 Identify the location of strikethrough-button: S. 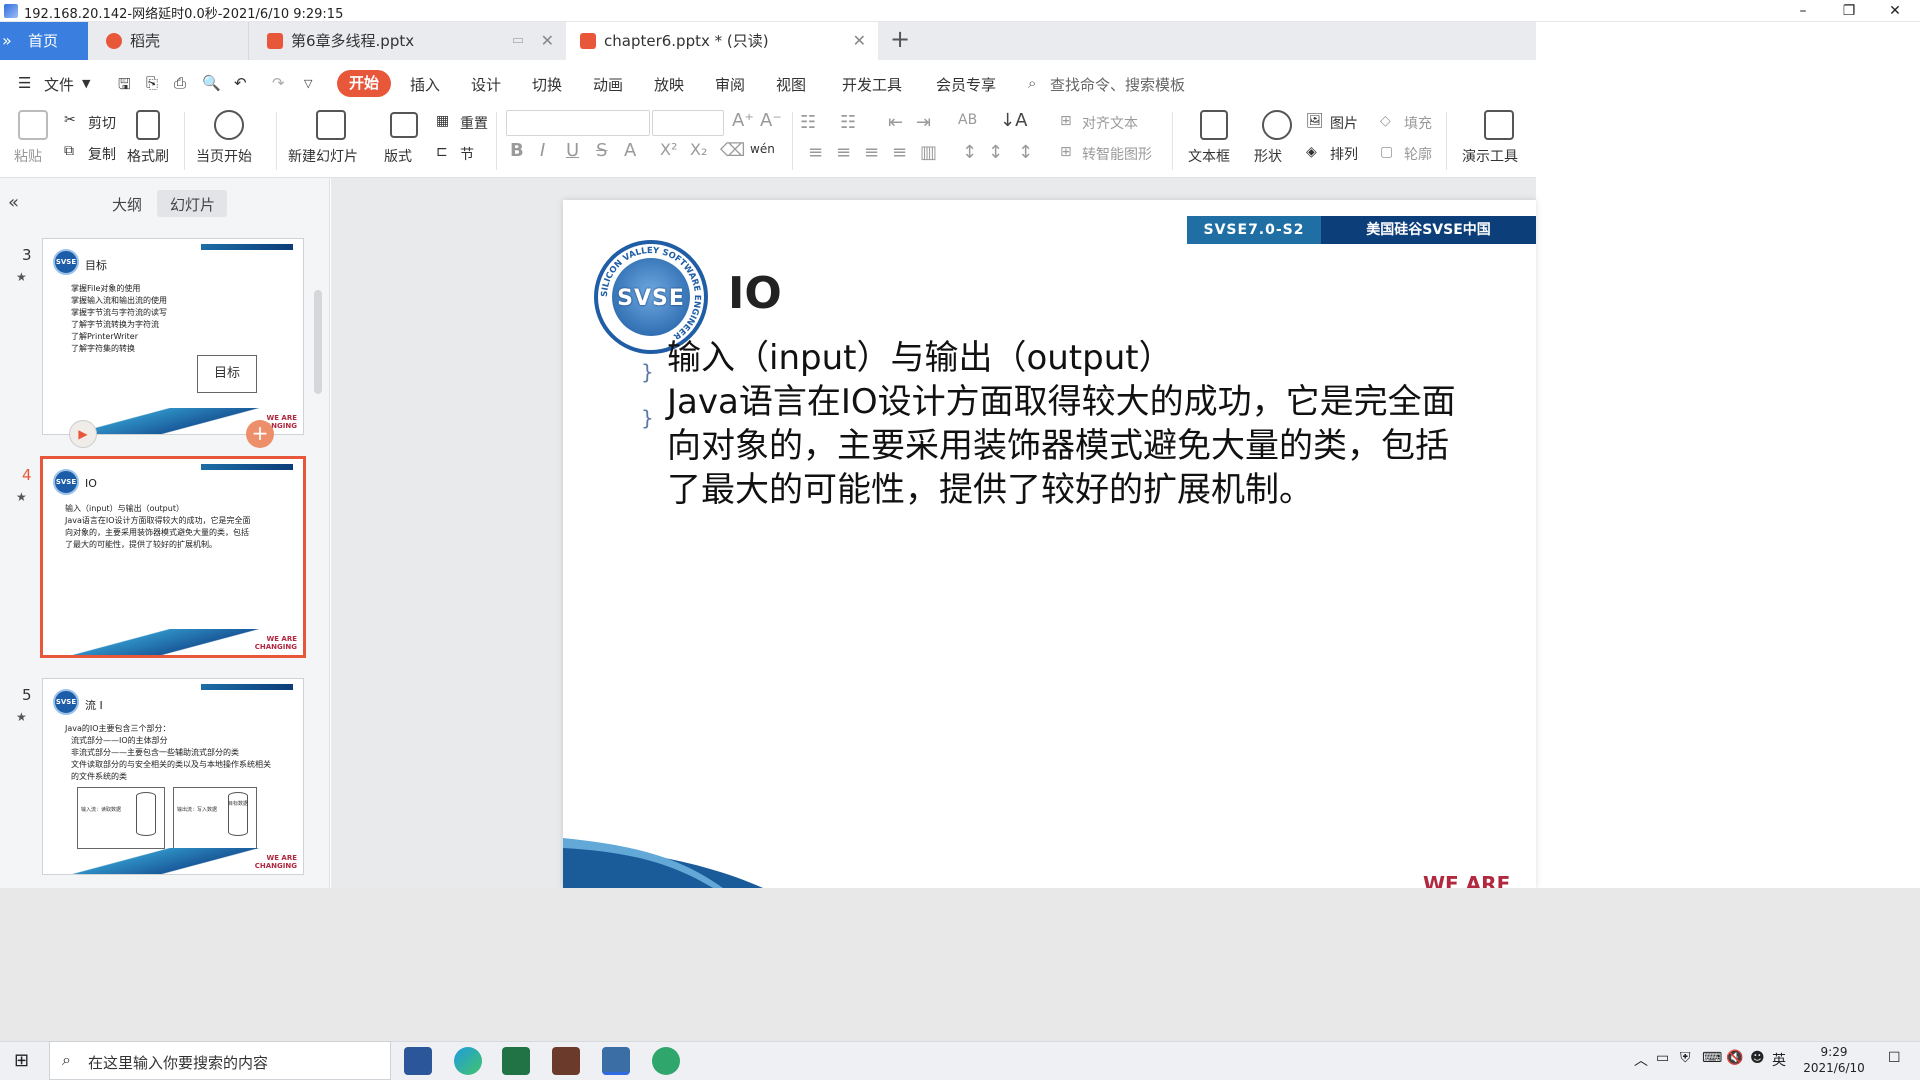
(601, 150).